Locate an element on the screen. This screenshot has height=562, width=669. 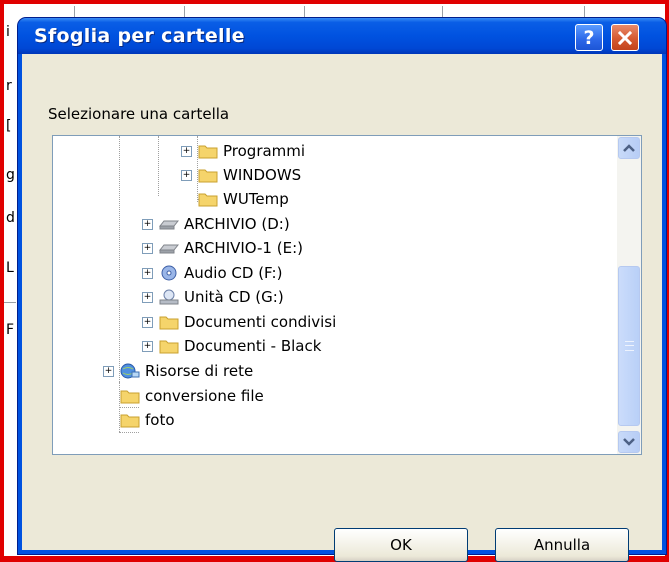
tree-item-label: Unità CD (G:) is located at coordinates (234, 297).